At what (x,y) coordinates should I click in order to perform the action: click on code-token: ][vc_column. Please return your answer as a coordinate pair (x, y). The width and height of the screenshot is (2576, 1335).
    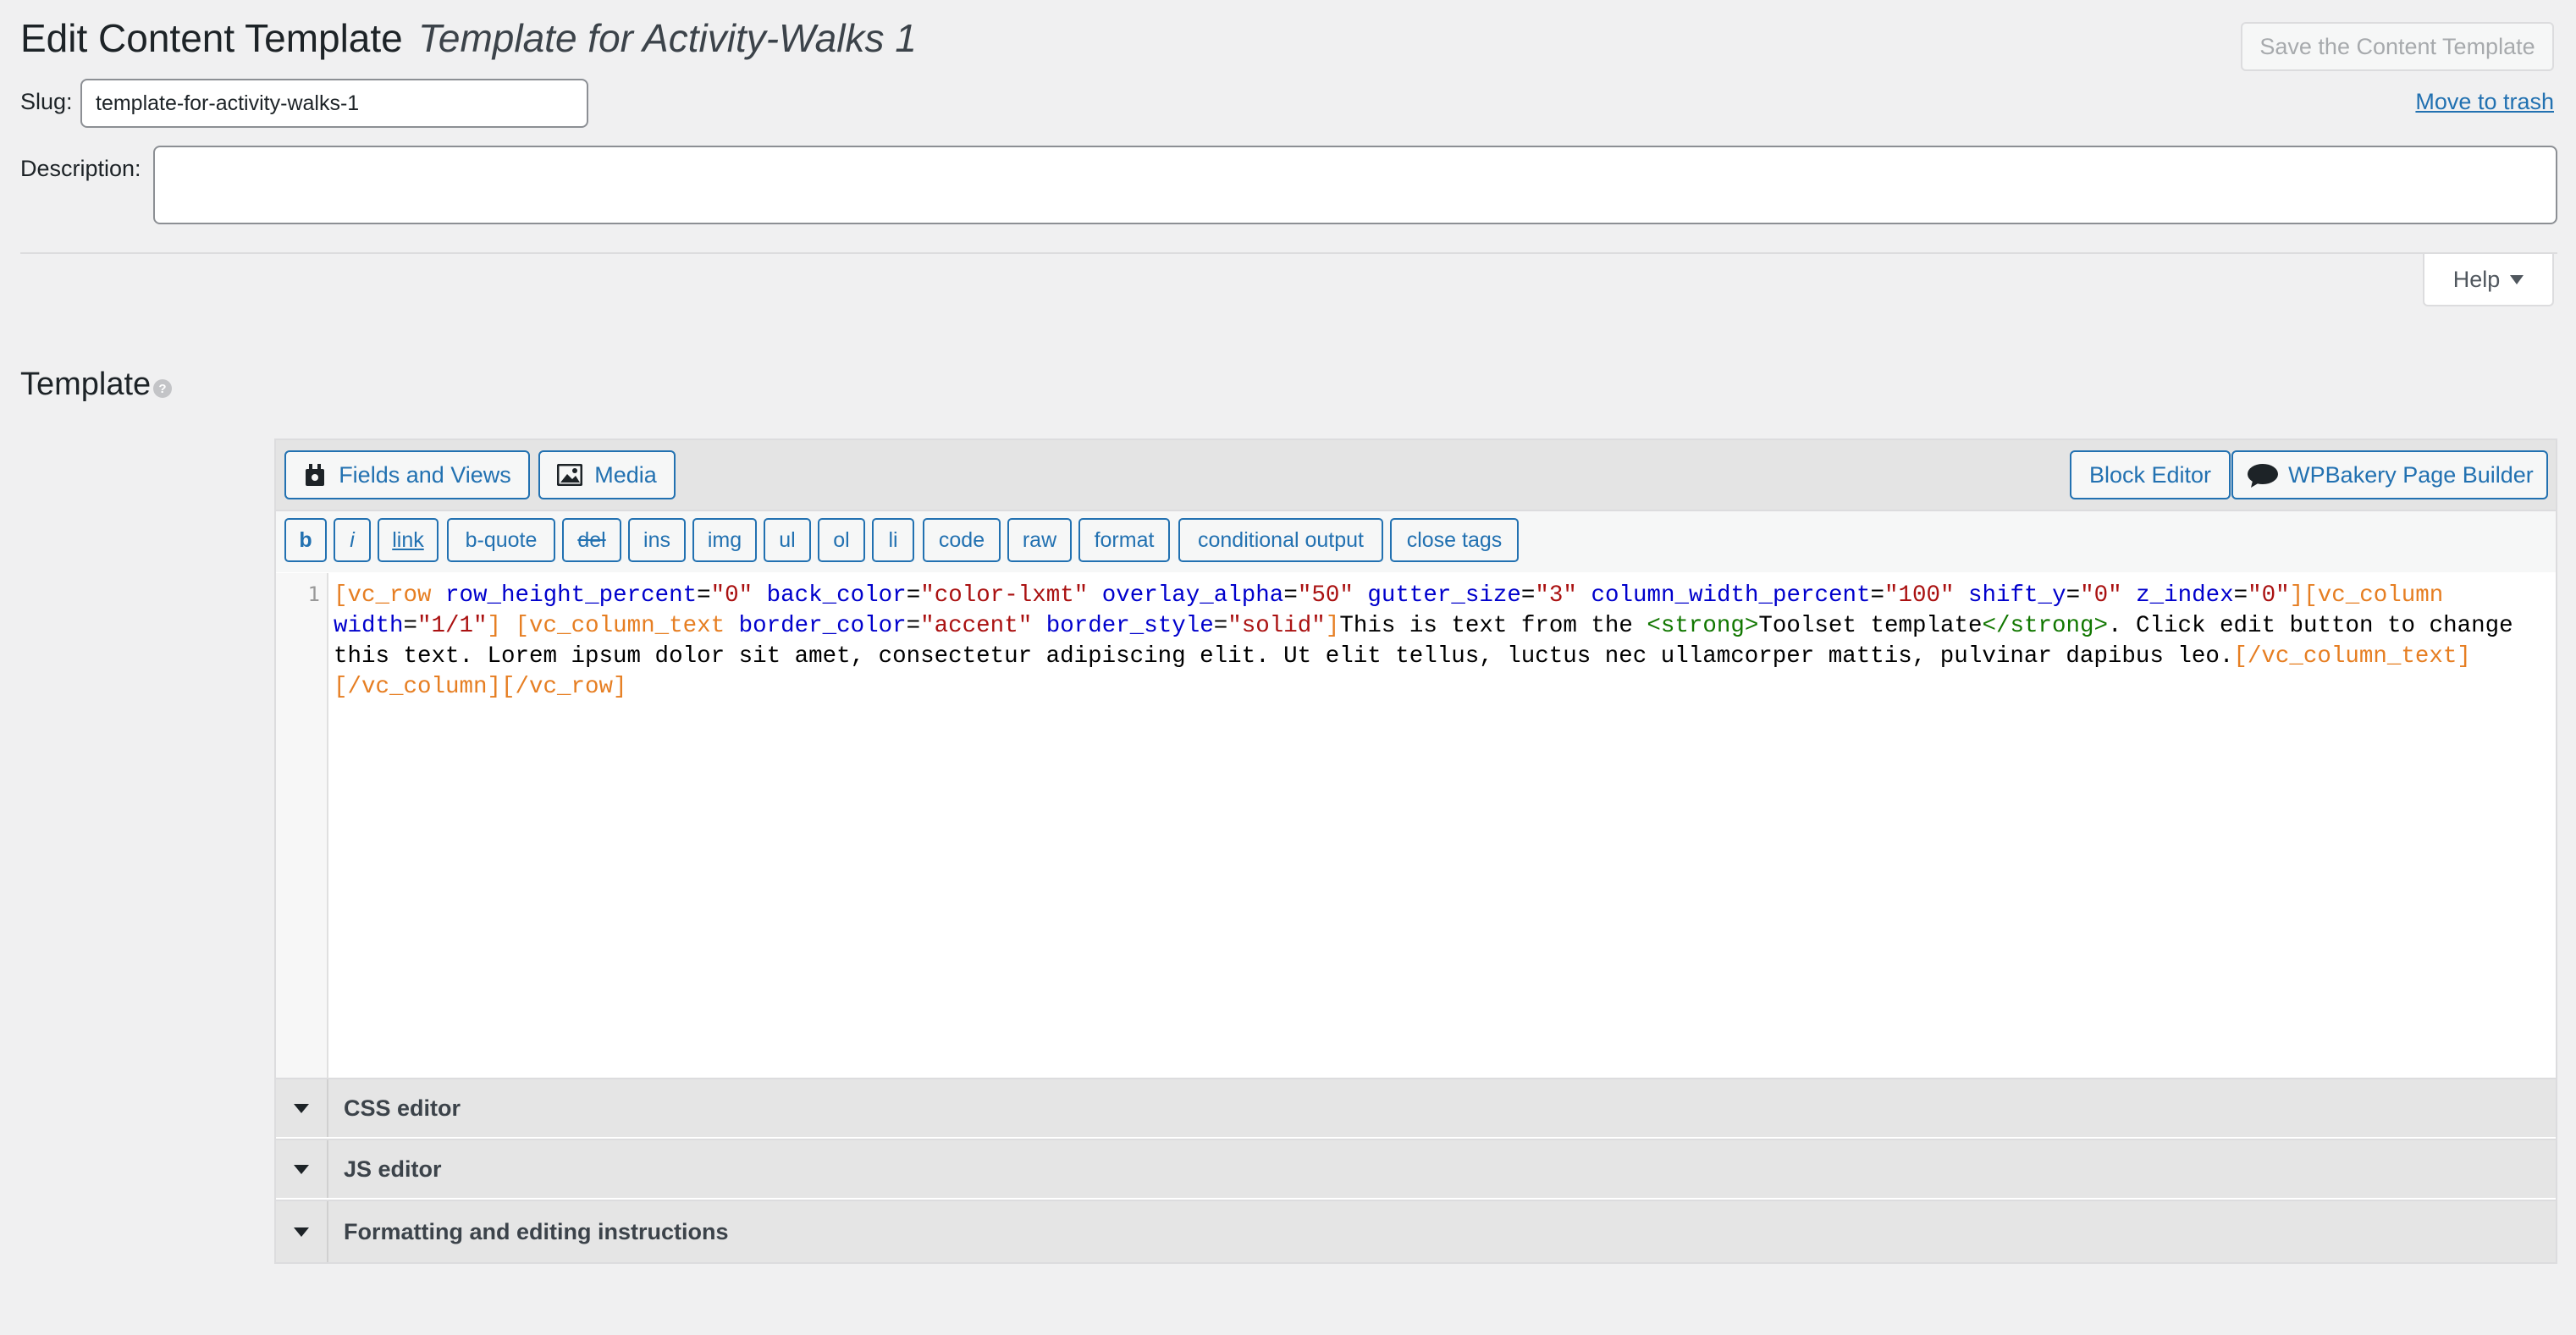
    Looking at the image, I should click on (2367, 595).